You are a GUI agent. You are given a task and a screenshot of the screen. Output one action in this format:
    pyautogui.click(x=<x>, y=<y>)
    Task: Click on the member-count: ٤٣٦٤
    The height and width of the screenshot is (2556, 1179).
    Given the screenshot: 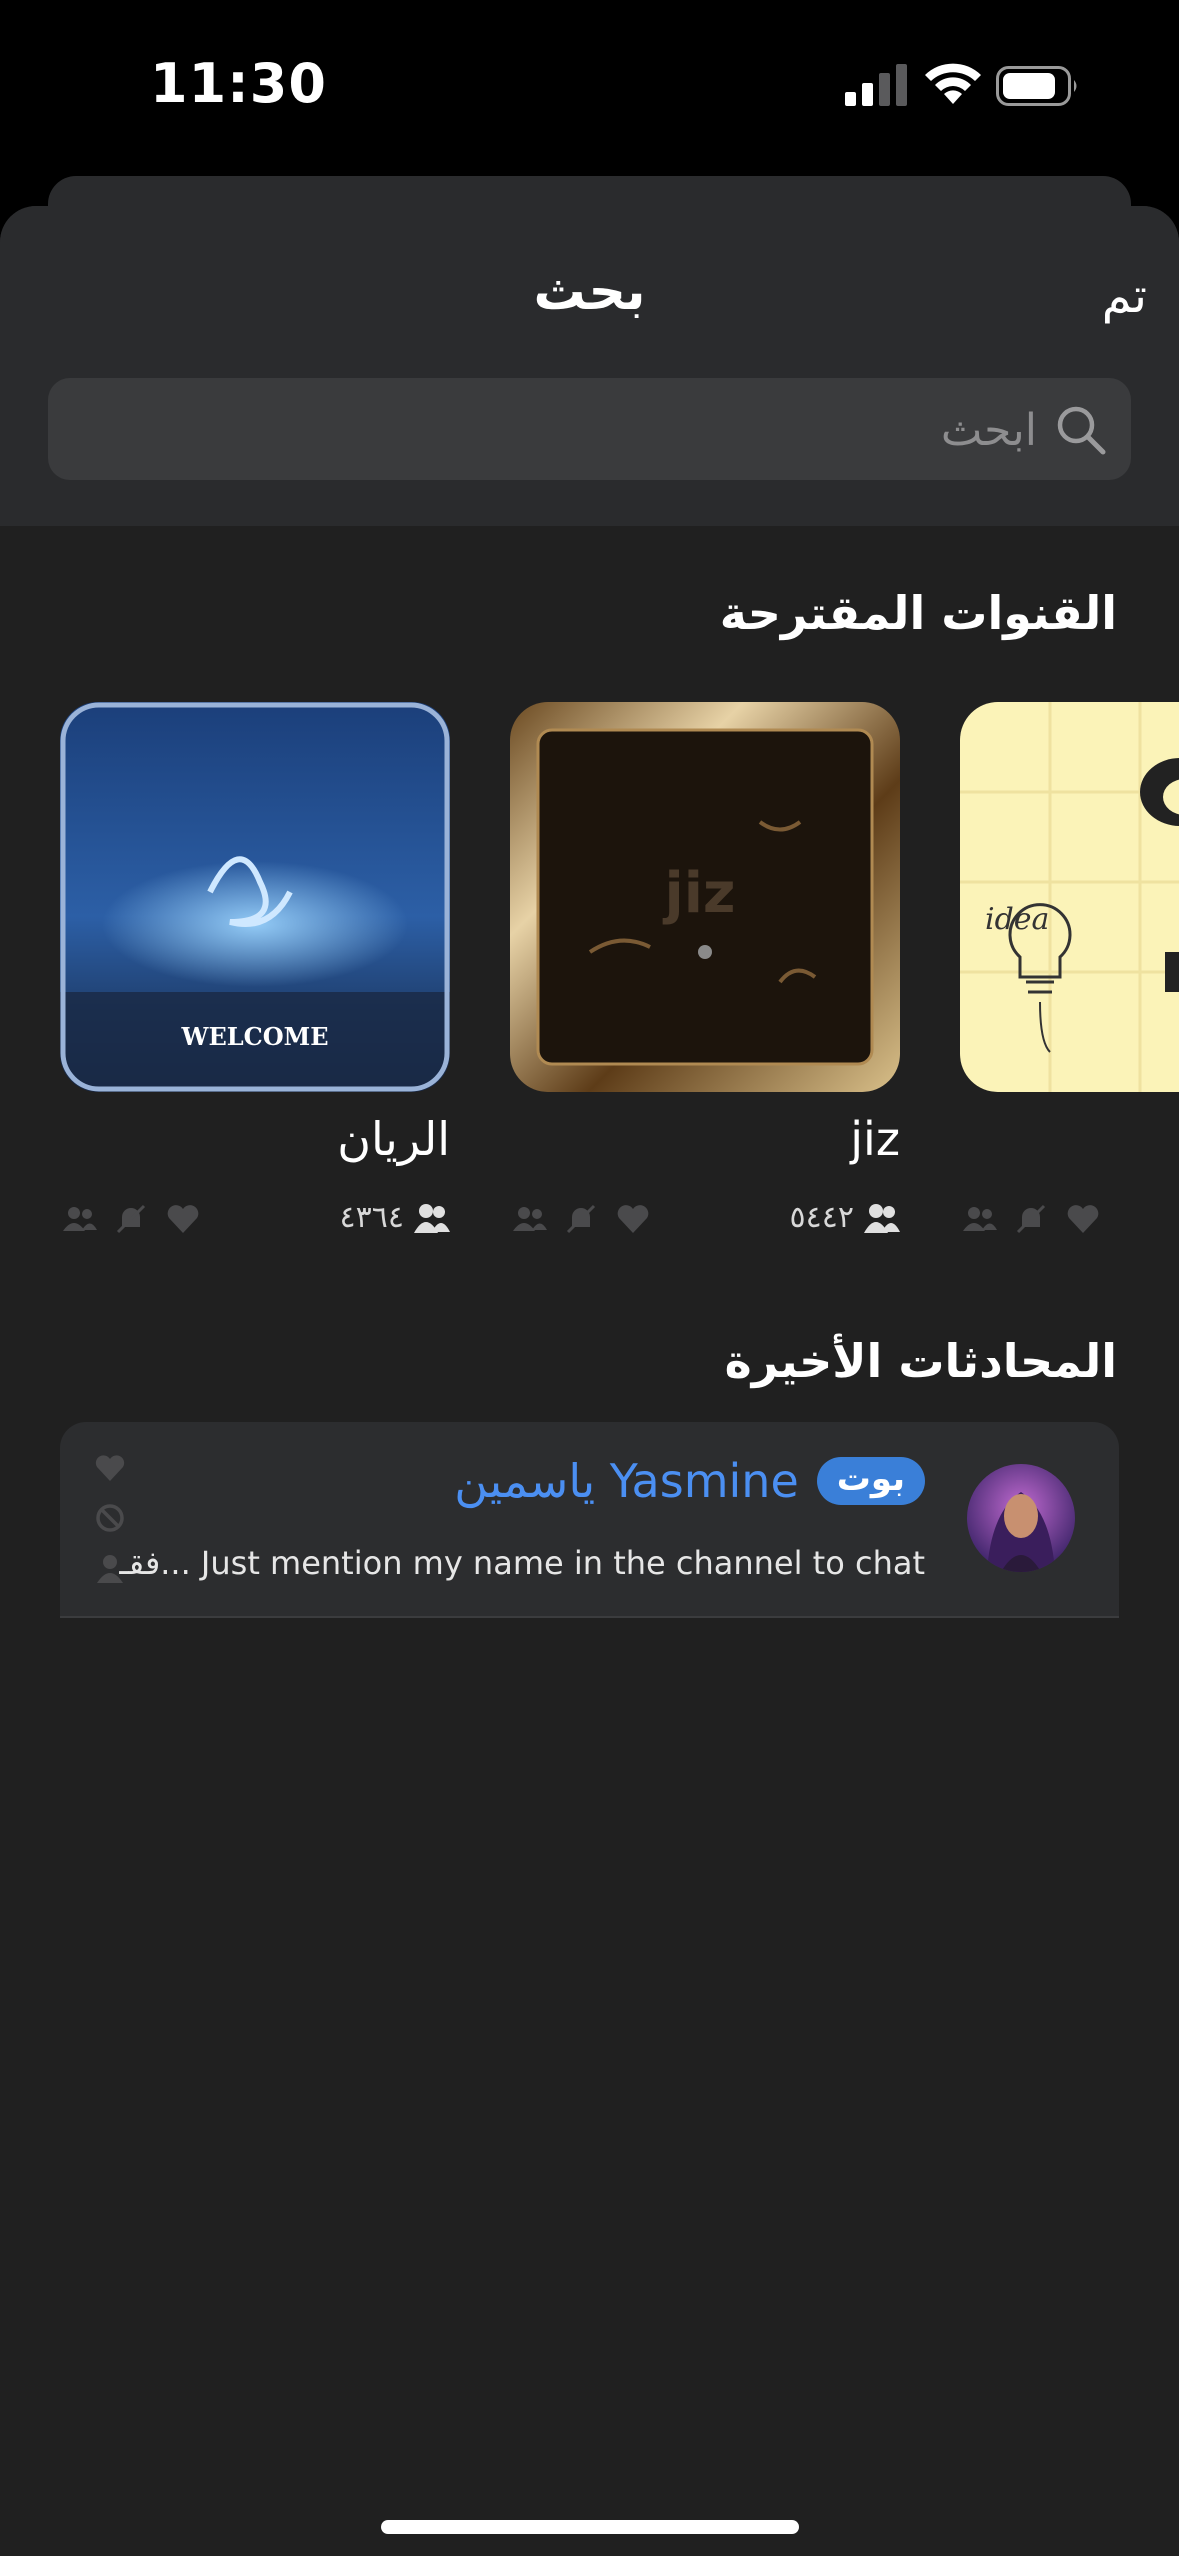 What is the action you would take?
    pyautogui.click(x=395, y=1217)
    